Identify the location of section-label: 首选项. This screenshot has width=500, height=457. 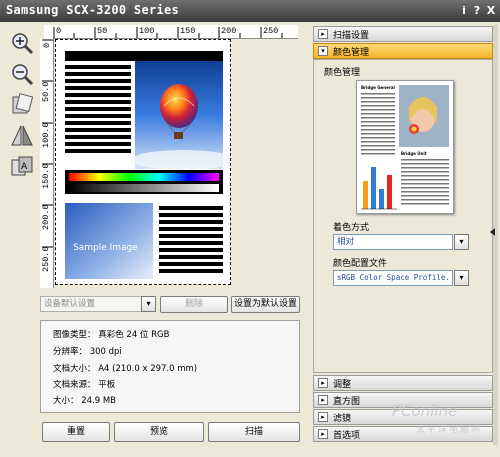
(347, 436).